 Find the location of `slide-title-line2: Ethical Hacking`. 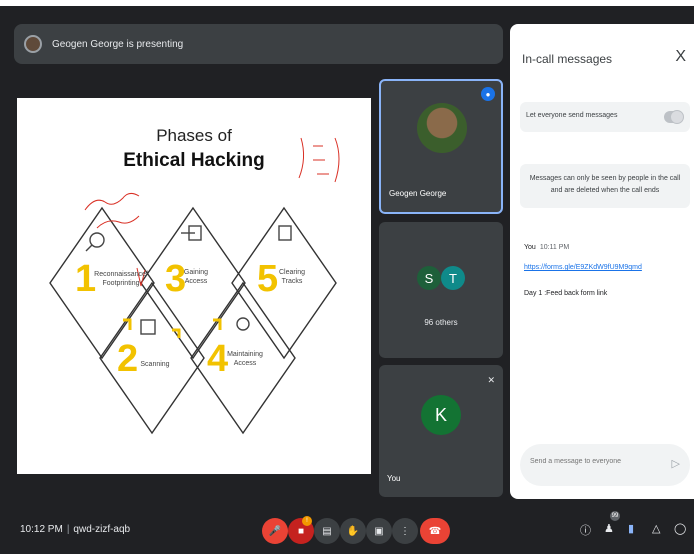

slide-title-line2: Ethical Hacking is located at coordinates (194, 160).